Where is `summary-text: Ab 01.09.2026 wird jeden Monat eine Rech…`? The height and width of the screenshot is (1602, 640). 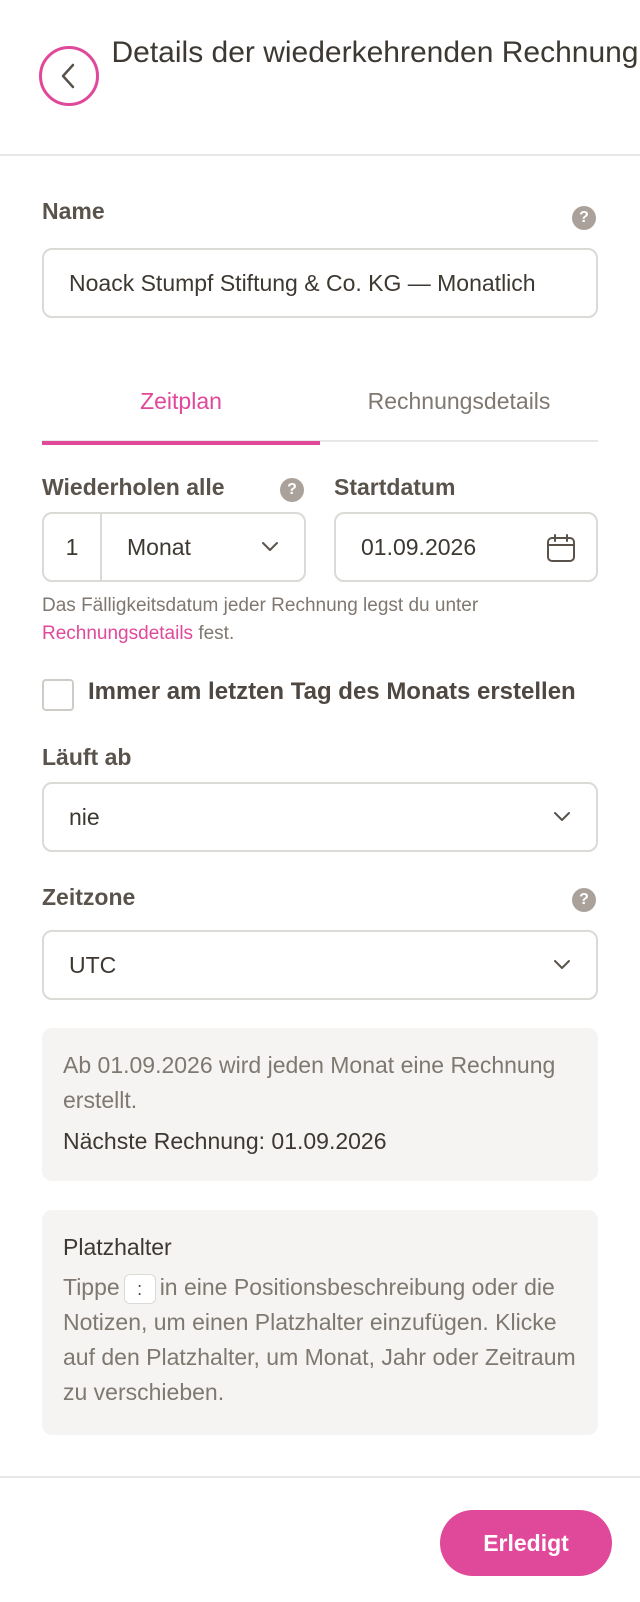 summary-text: Ab 01.09.2026 wird jeden Monat eine Rech… is located at coordinates (309, 1082).